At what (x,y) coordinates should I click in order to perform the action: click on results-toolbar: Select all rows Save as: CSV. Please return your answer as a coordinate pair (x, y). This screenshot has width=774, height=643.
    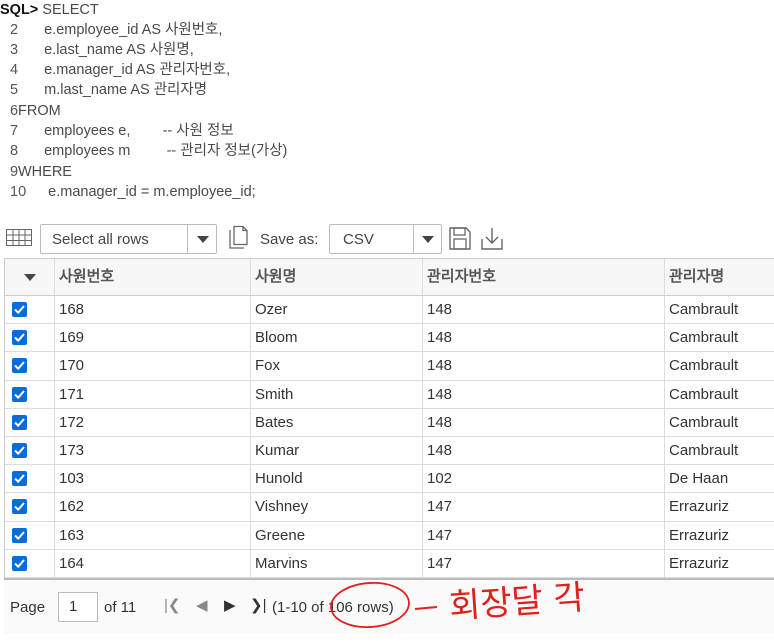
    Looking at the image, I should click on (387, 239).